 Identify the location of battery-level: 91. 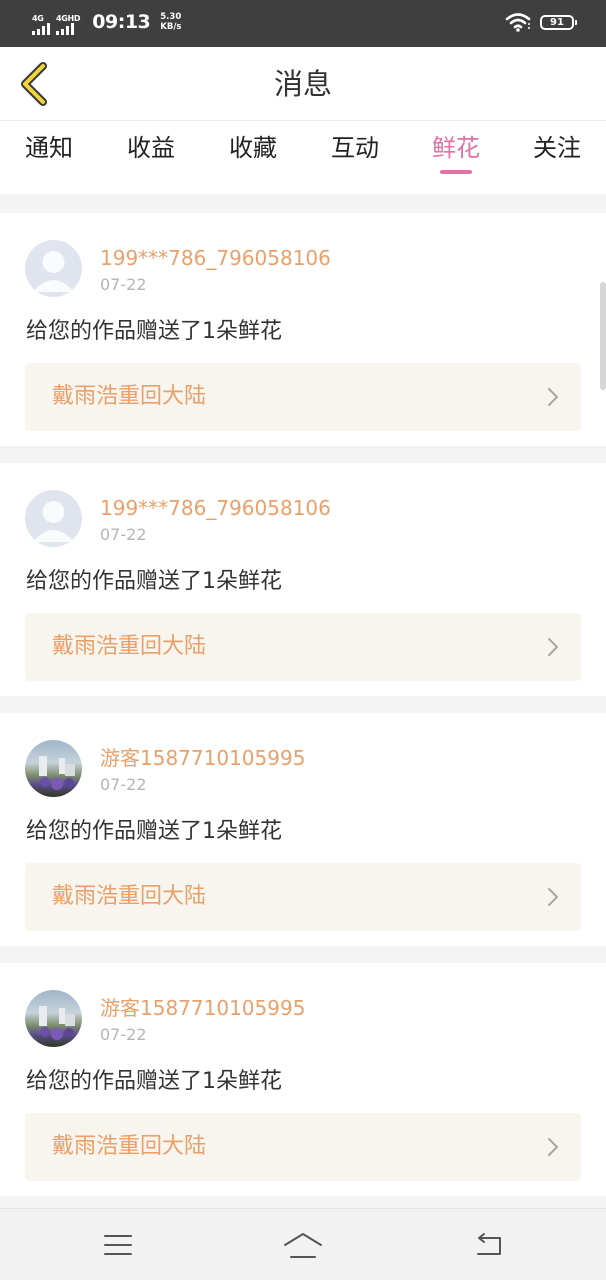
(557, 22).